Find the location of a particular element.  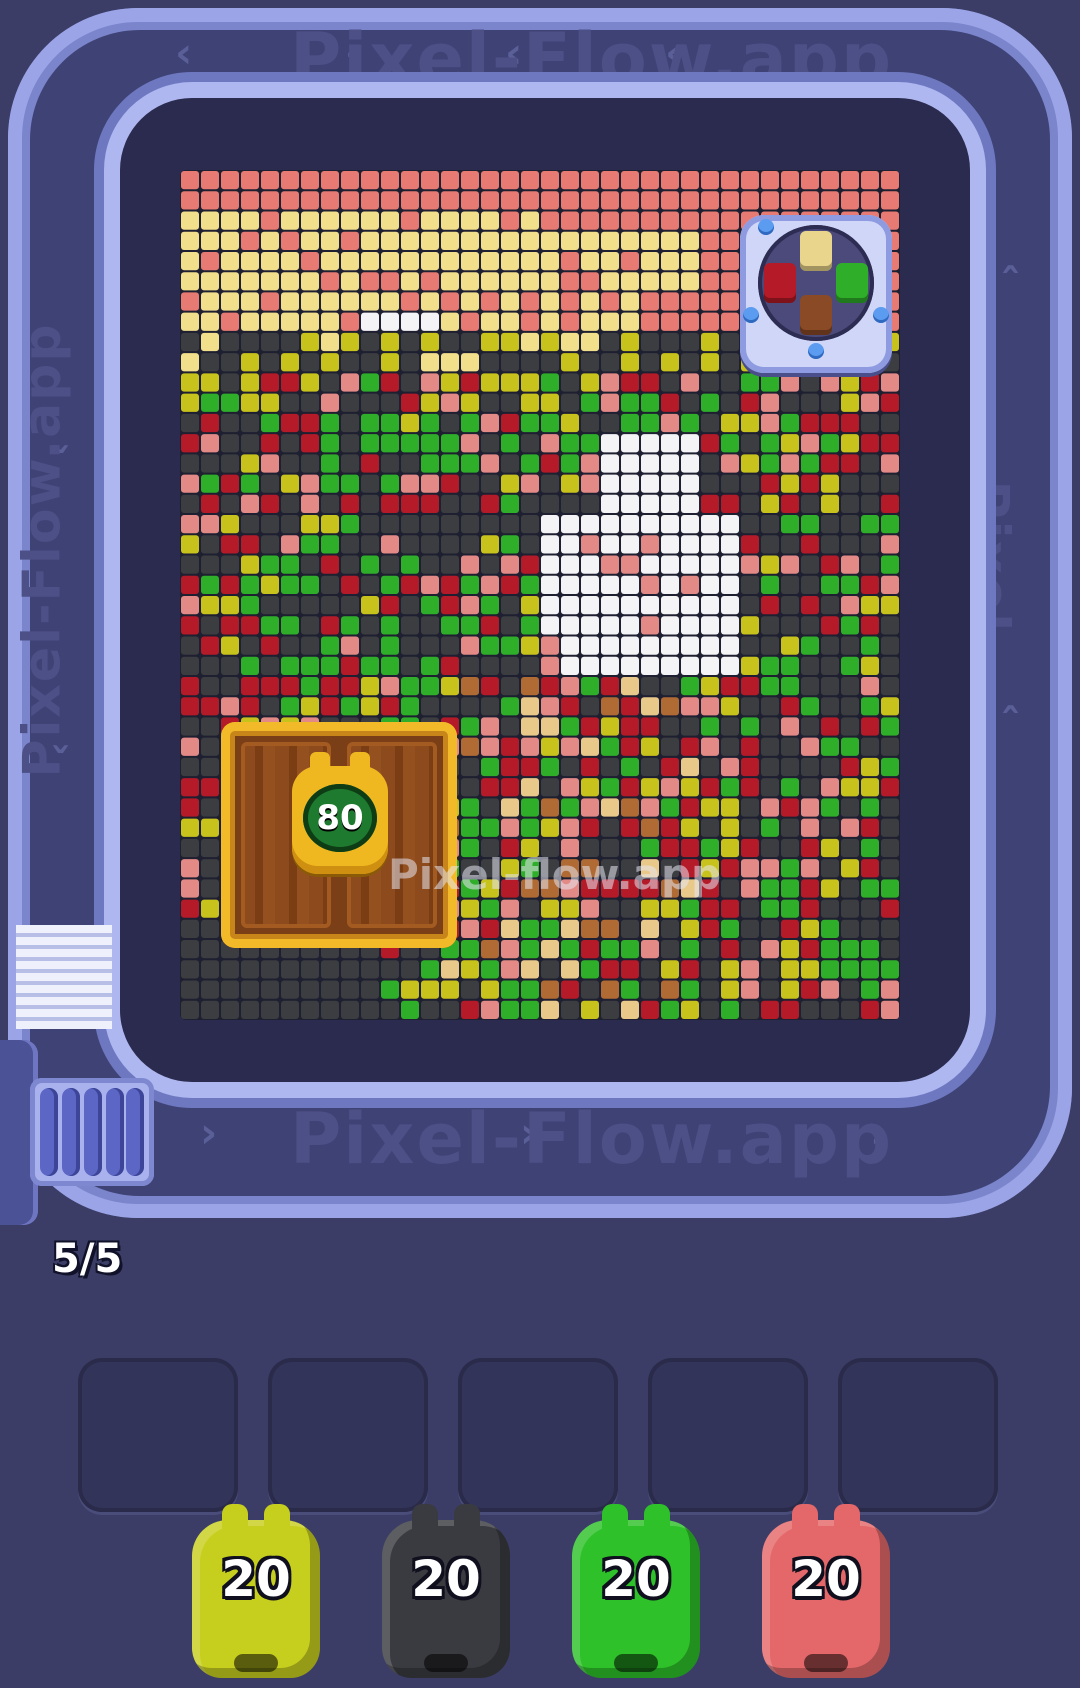

belt-stack is located at coordinates (64, 977).